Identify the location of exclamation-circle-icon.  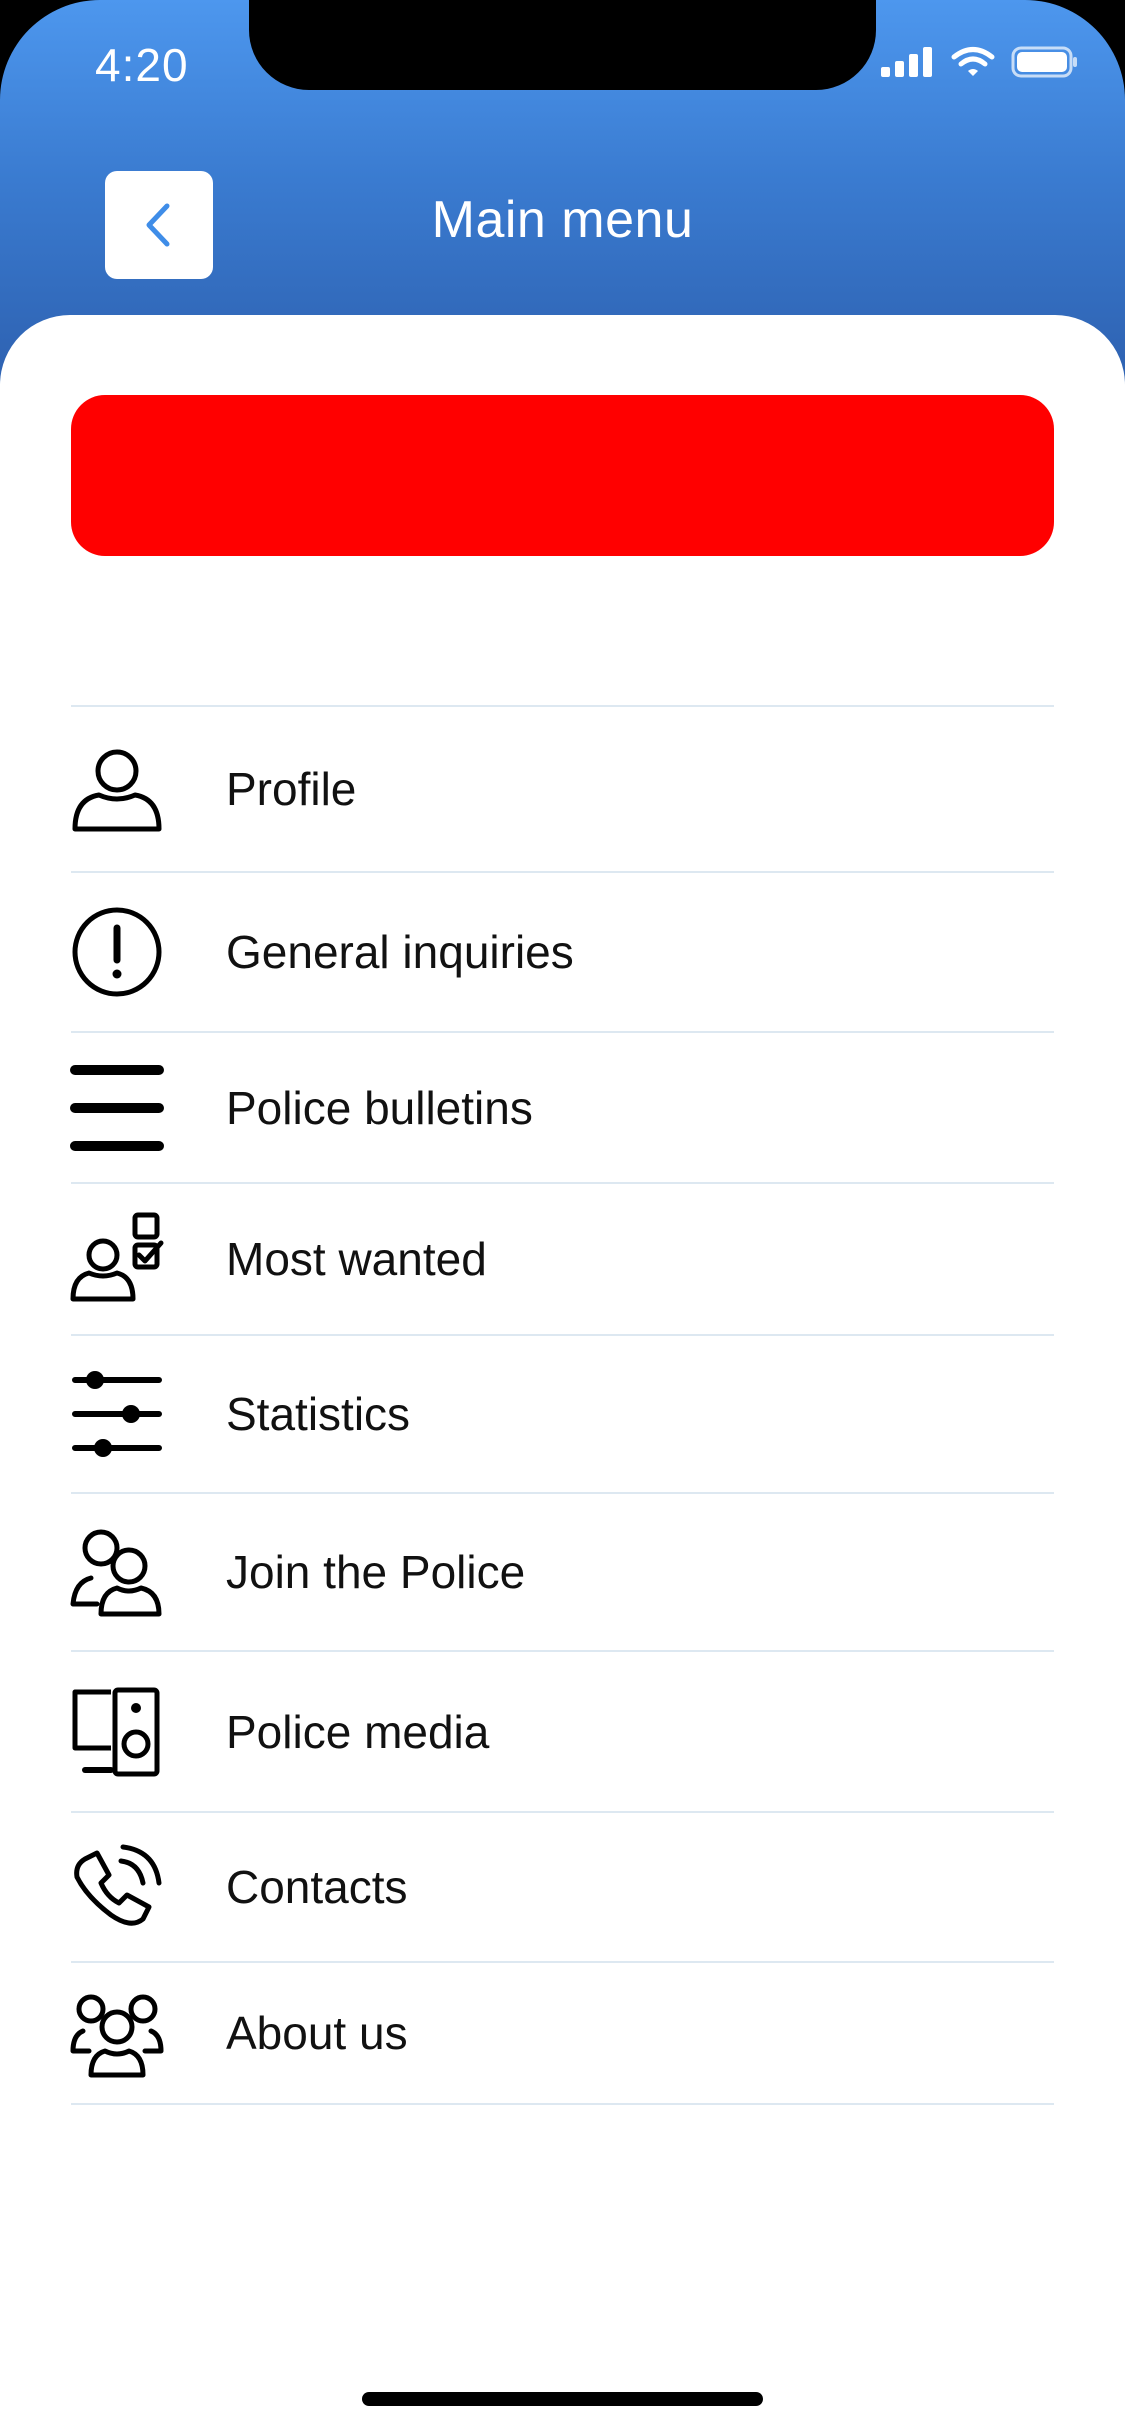
(117, 952).